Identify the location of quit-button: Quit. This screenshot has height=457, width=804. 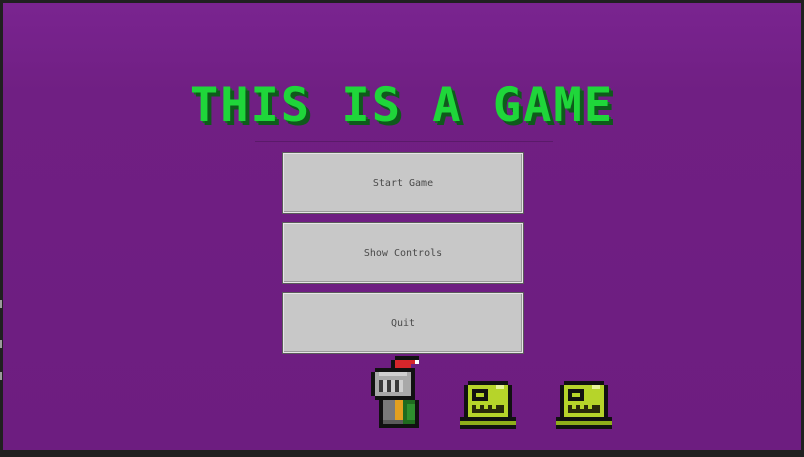
(403, 323).